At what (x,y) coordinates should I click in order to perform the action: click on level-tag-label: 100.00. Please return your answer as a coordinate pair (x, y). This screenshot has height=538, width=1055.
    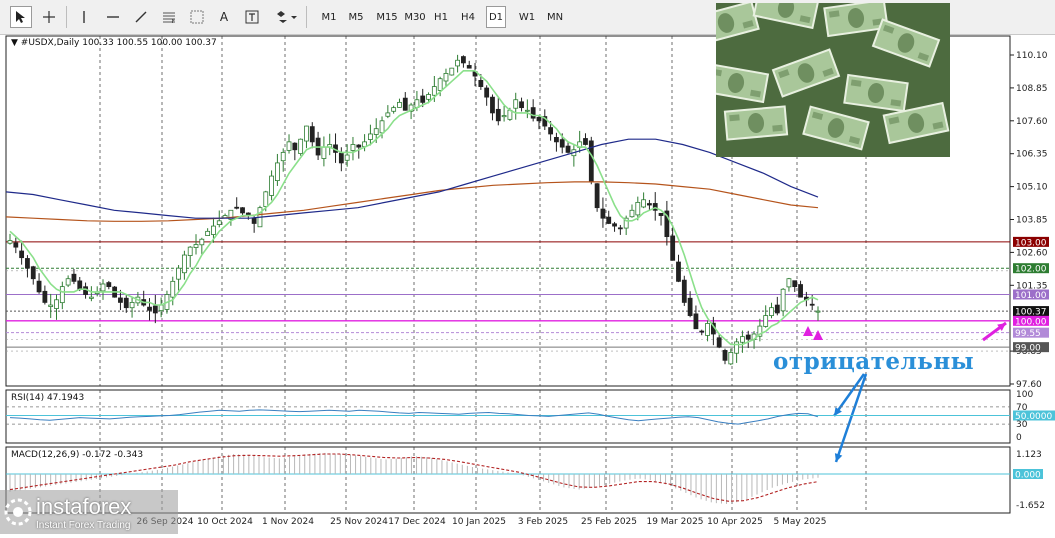
    Looking at the image, I should click on (1031, 322).